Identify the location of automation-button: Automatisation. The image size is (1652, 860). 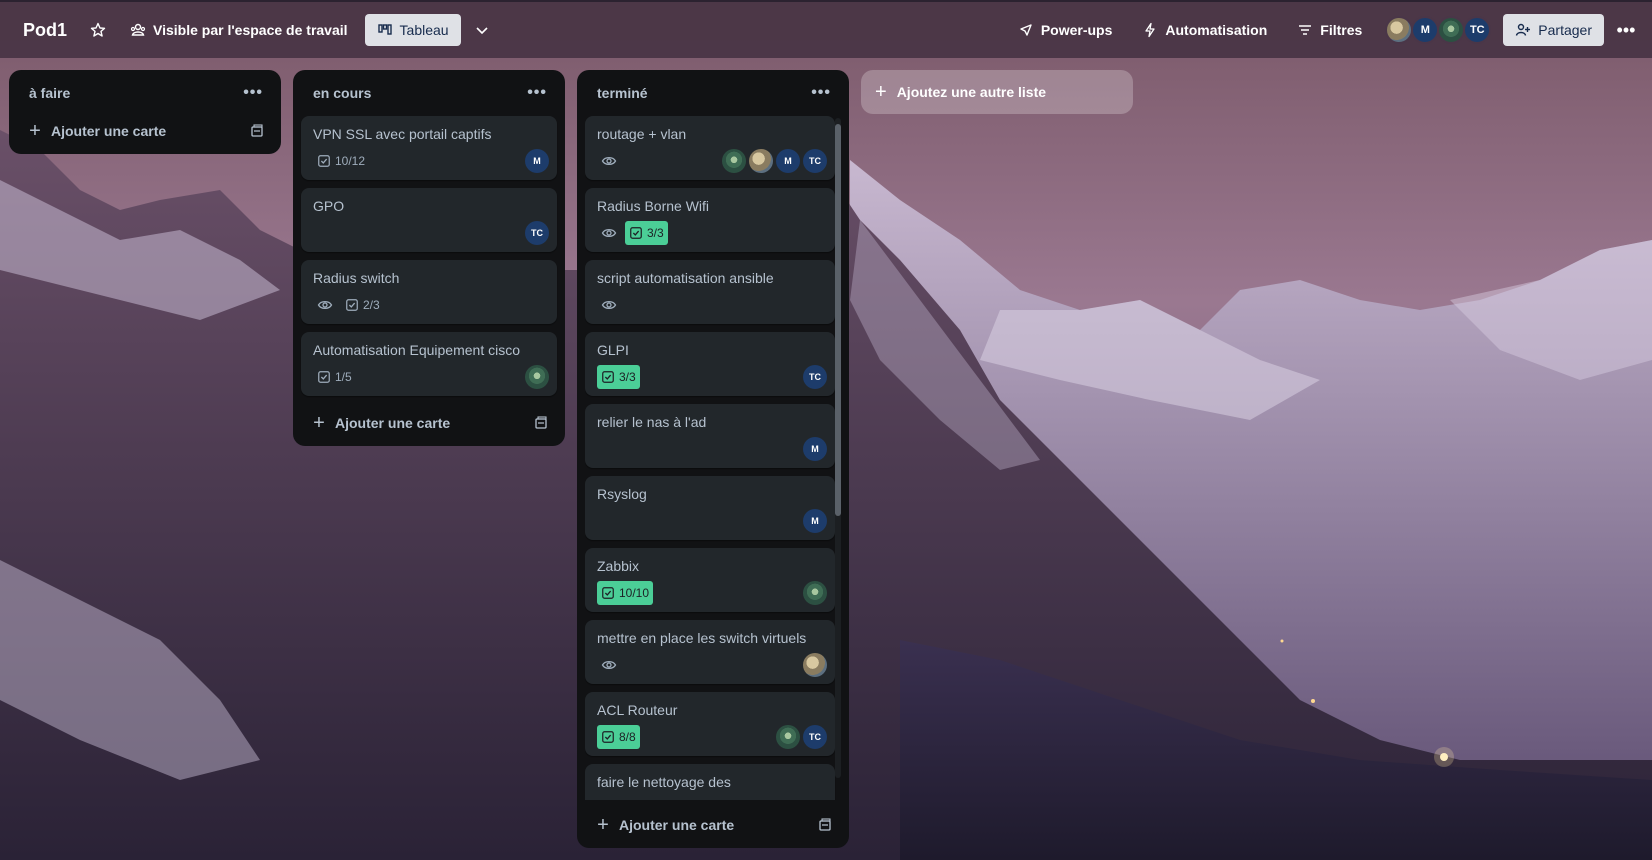
(1204, 30).